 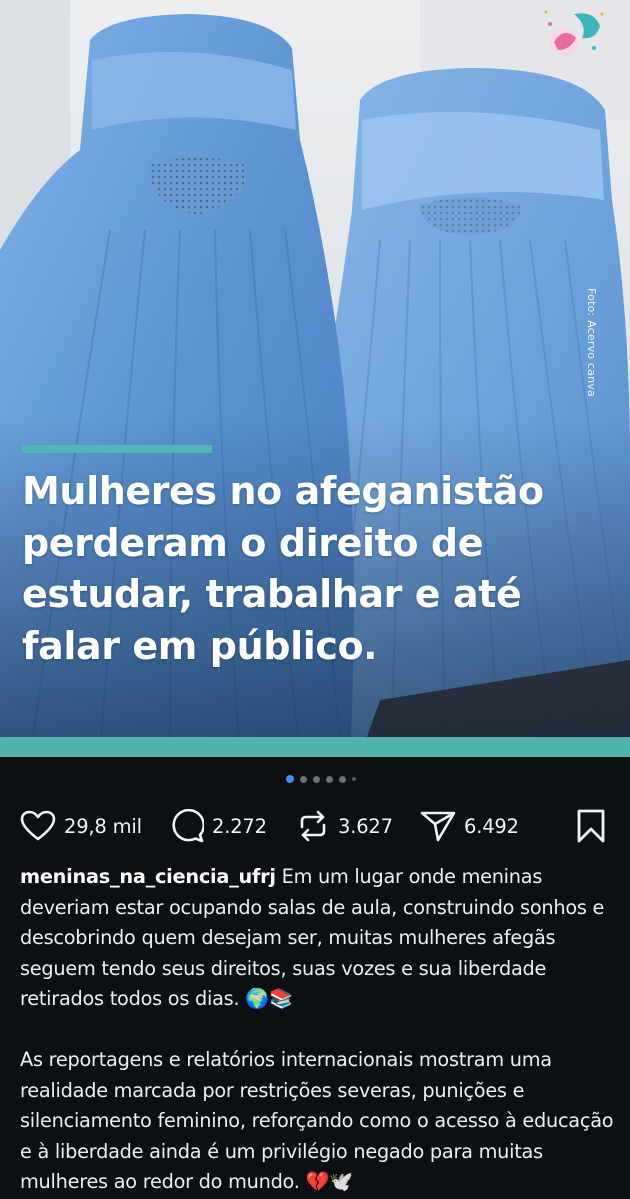 What do you see at coordinates (491, 826) in the screenshot?
I see `share-count: 6.492` at bounding box center [491, 826].